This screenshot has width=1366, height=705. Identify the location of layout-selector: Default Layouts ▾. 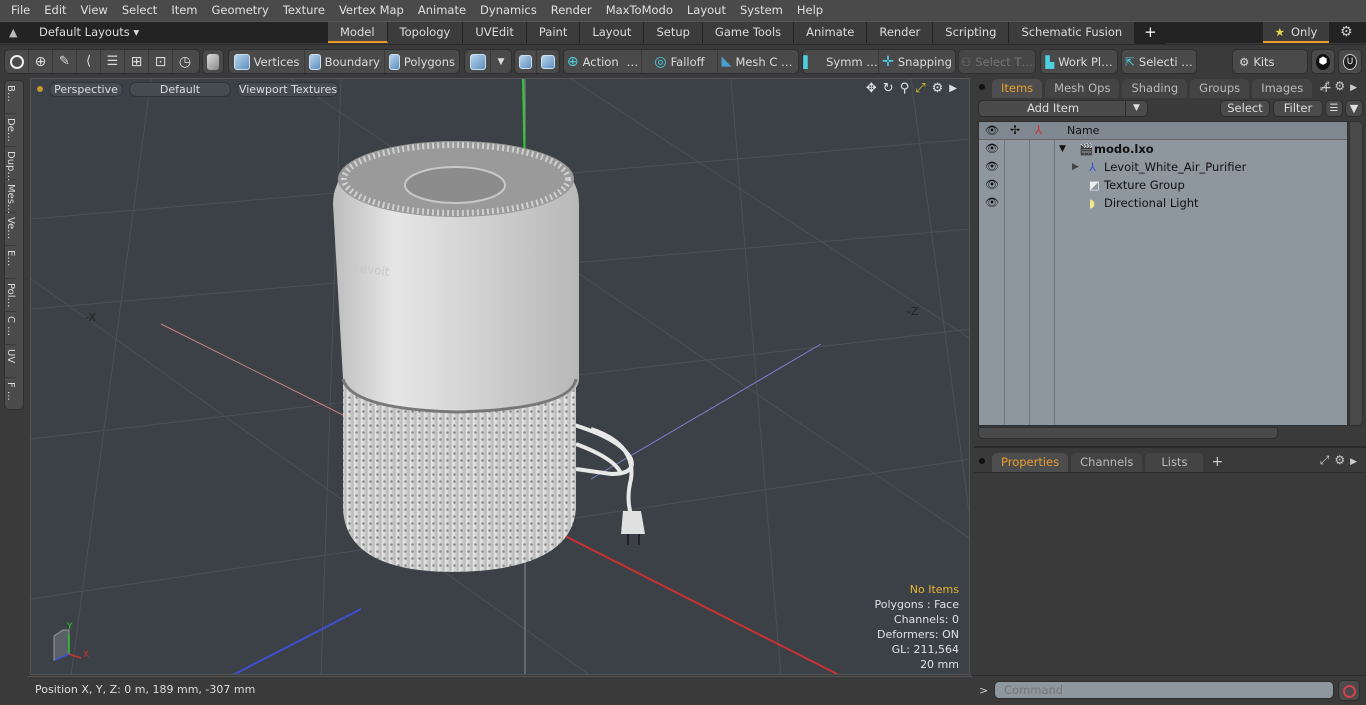
(89, 32).